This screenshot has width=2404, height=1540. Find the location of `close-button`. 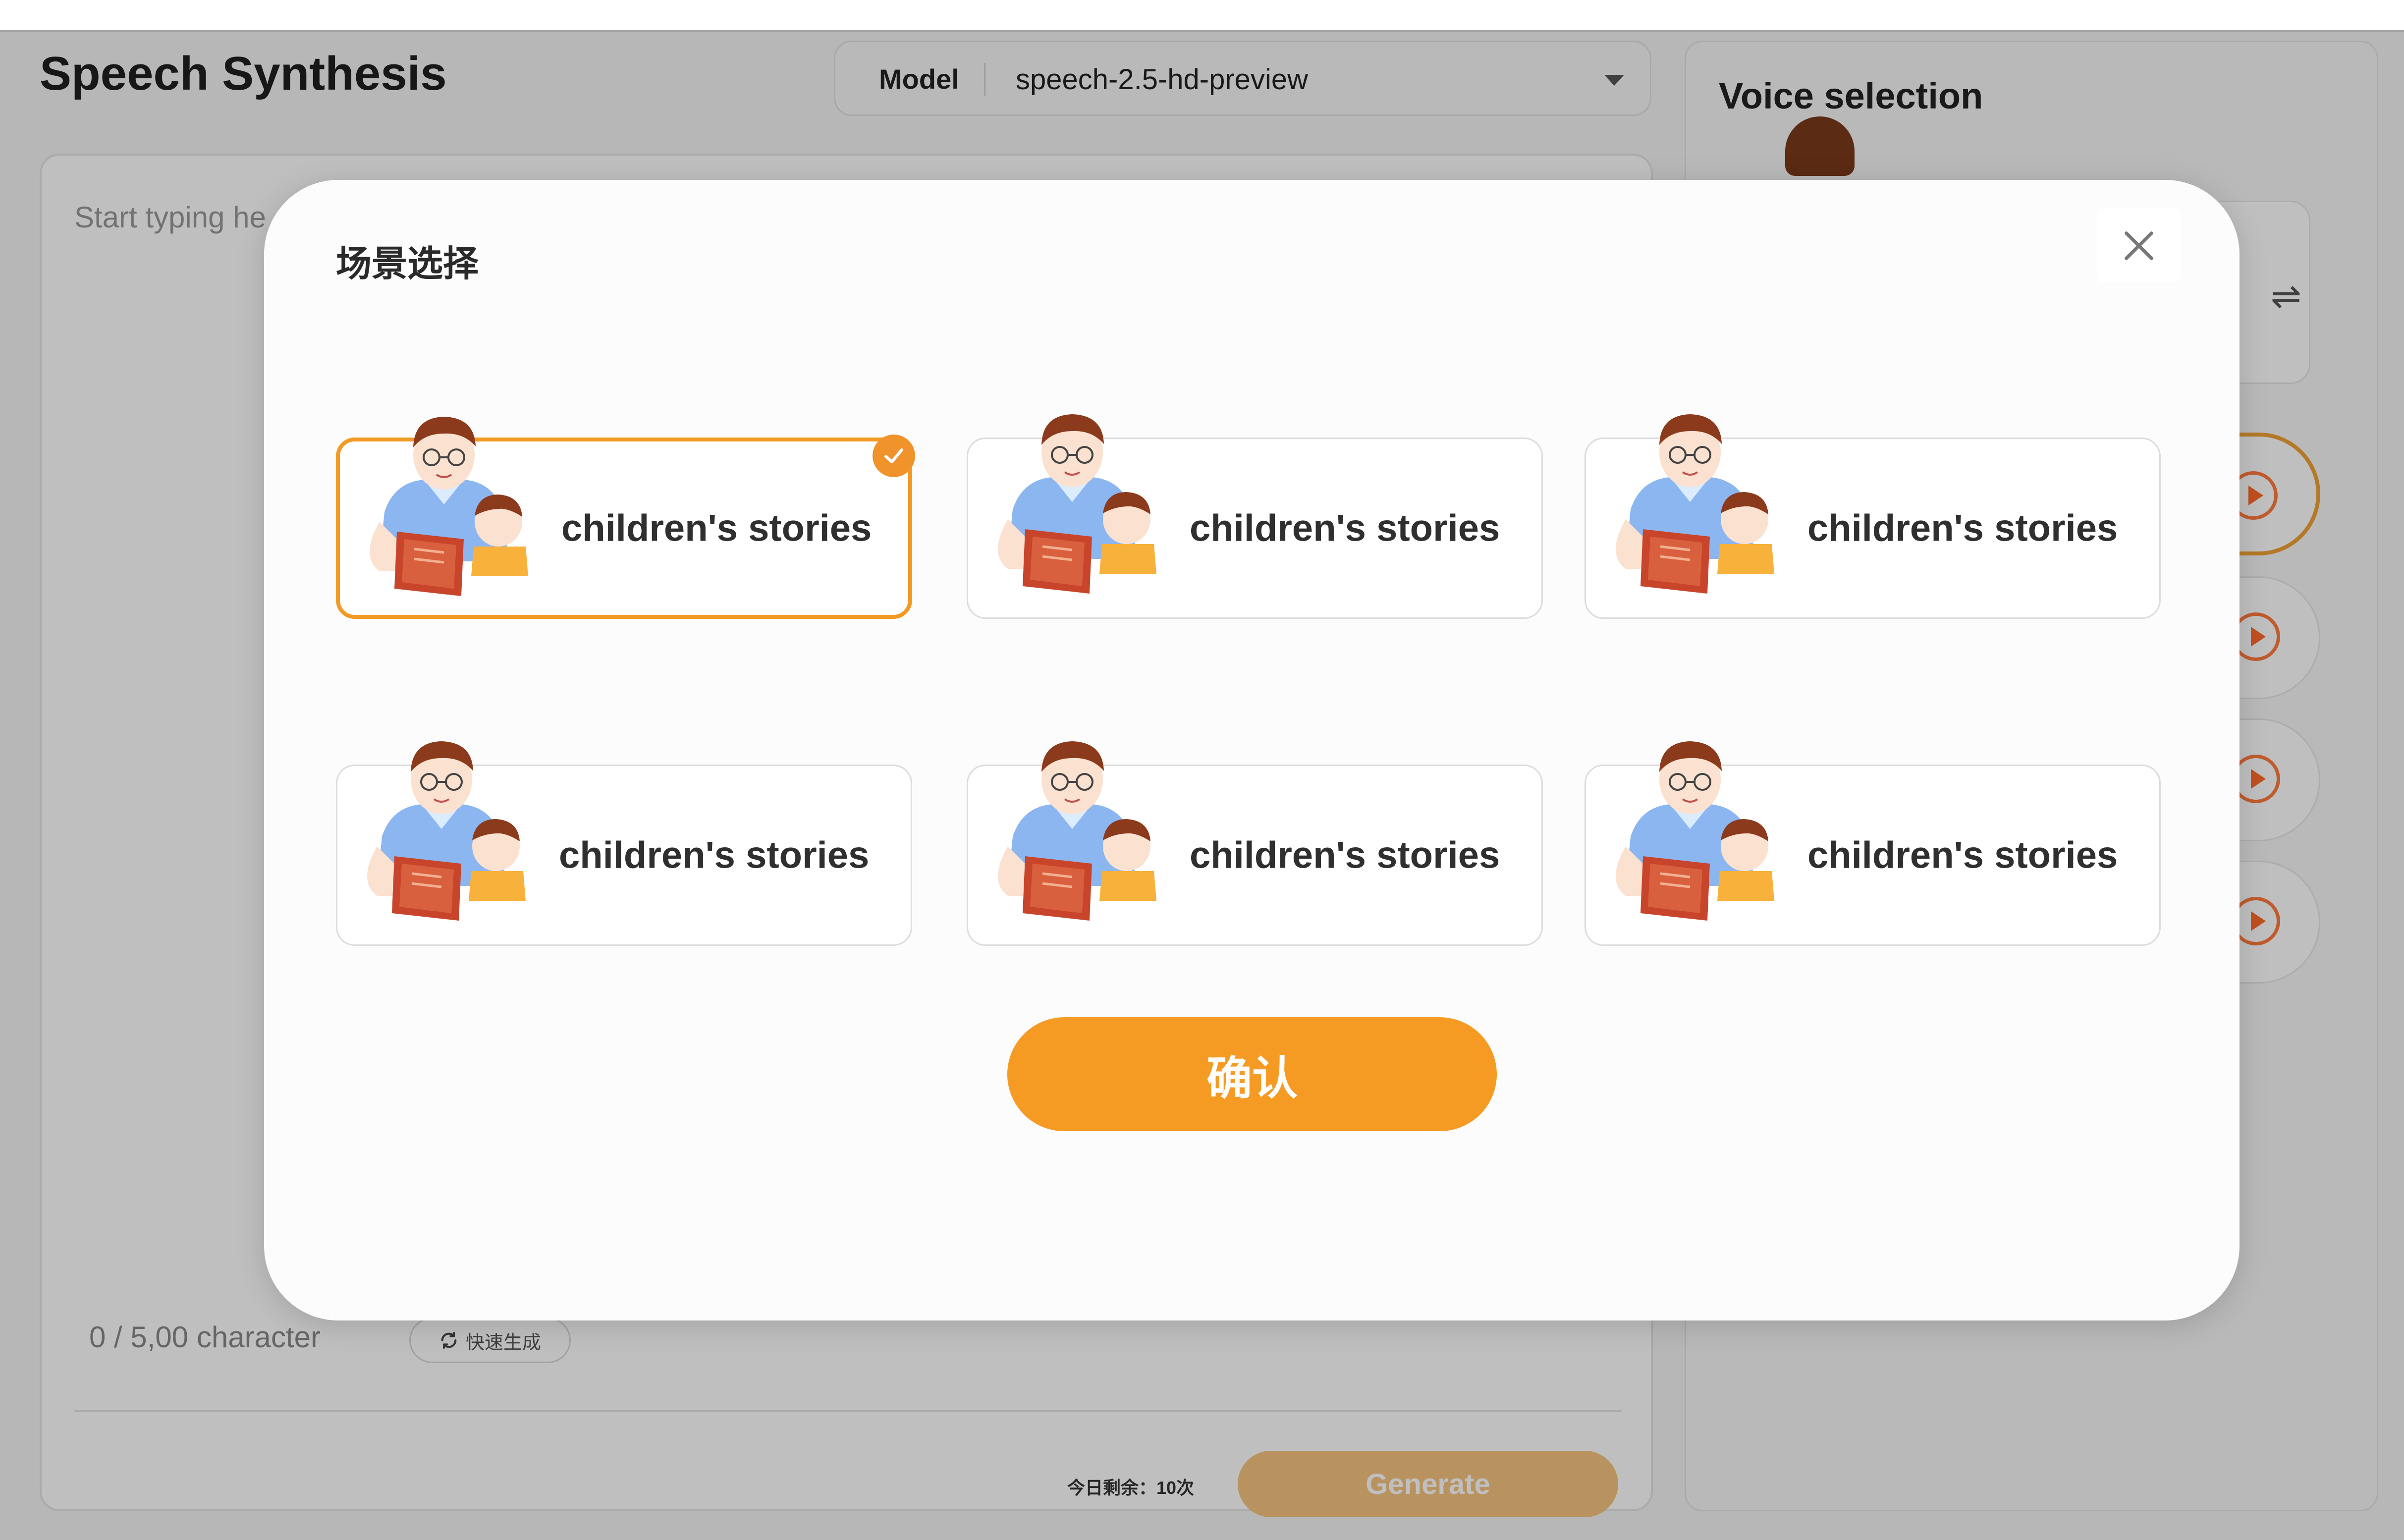

close-button is located at coordinates (2139, 245).